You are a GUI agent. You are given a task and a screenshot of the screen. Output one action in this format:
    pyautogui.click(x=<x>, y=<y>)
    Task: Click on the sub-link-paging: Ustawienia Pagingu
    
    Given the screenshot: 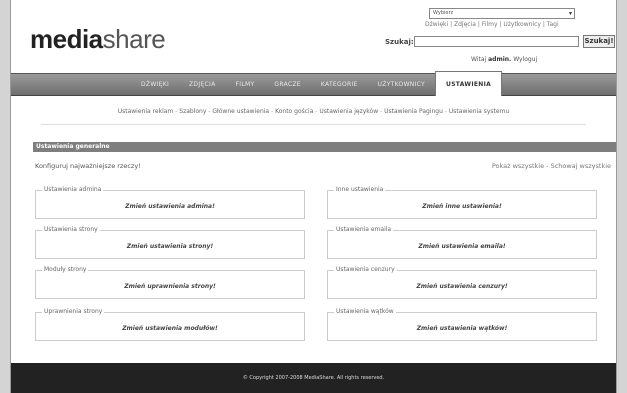 What is the action you would take?
    pyautogui.click(x=413, y=111)
    